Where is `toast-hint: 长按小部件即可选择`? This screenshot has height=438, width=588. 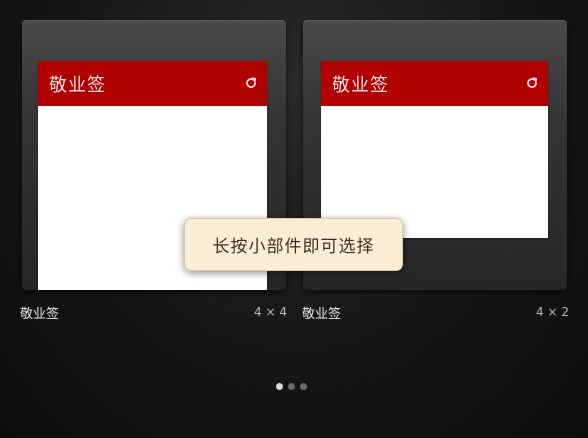
toast-hint: 长按小部件即可选择 is located at coordinates (293, 244).